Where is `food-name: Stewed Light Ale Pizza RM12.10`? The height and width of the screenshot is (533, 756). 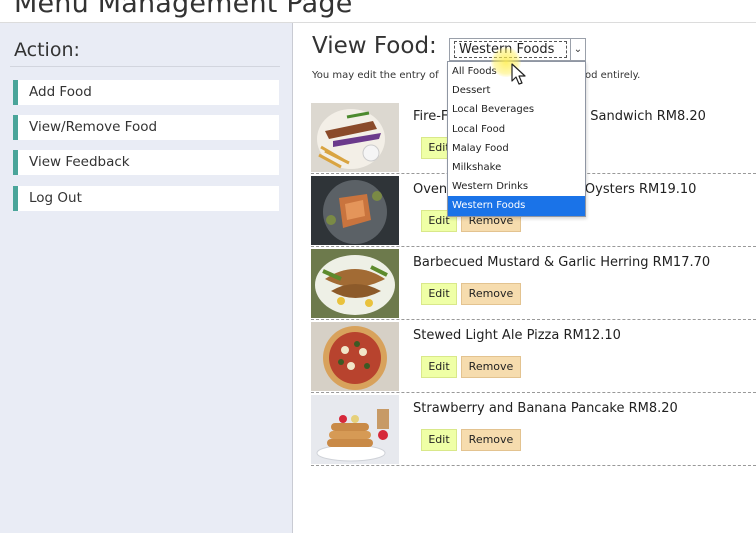 food-name: Stewed Light Ale Pizza RM12.10 is located at coordinates (517, 335).